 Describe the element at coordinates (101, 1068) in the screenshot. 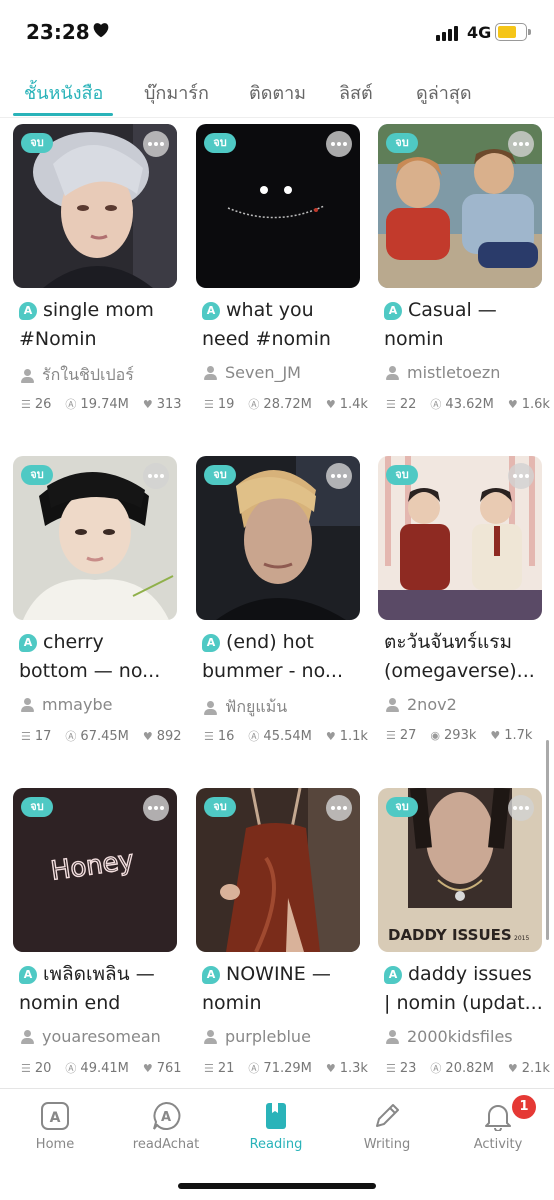

I see `book-stats: ☰ 20 Ⓐ 49.41M ♥ 761` at that location.